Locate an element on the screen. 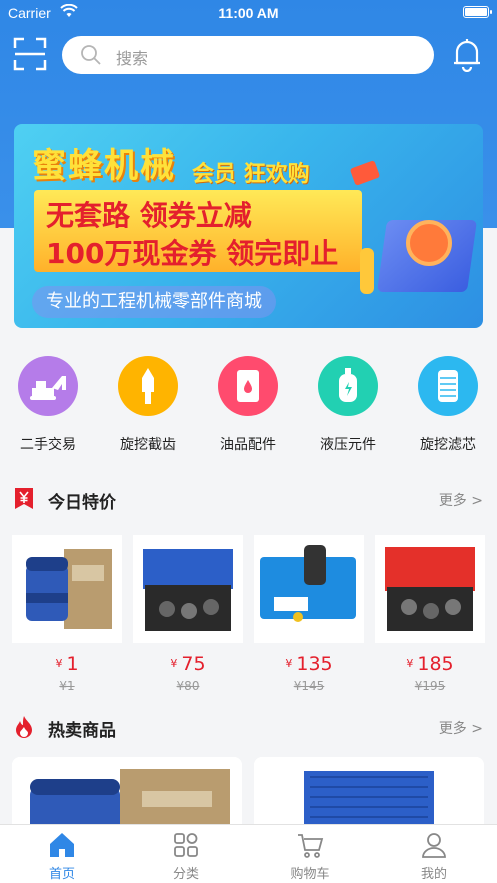  deal-price: ¥1 is located at coordinates (67, 664).